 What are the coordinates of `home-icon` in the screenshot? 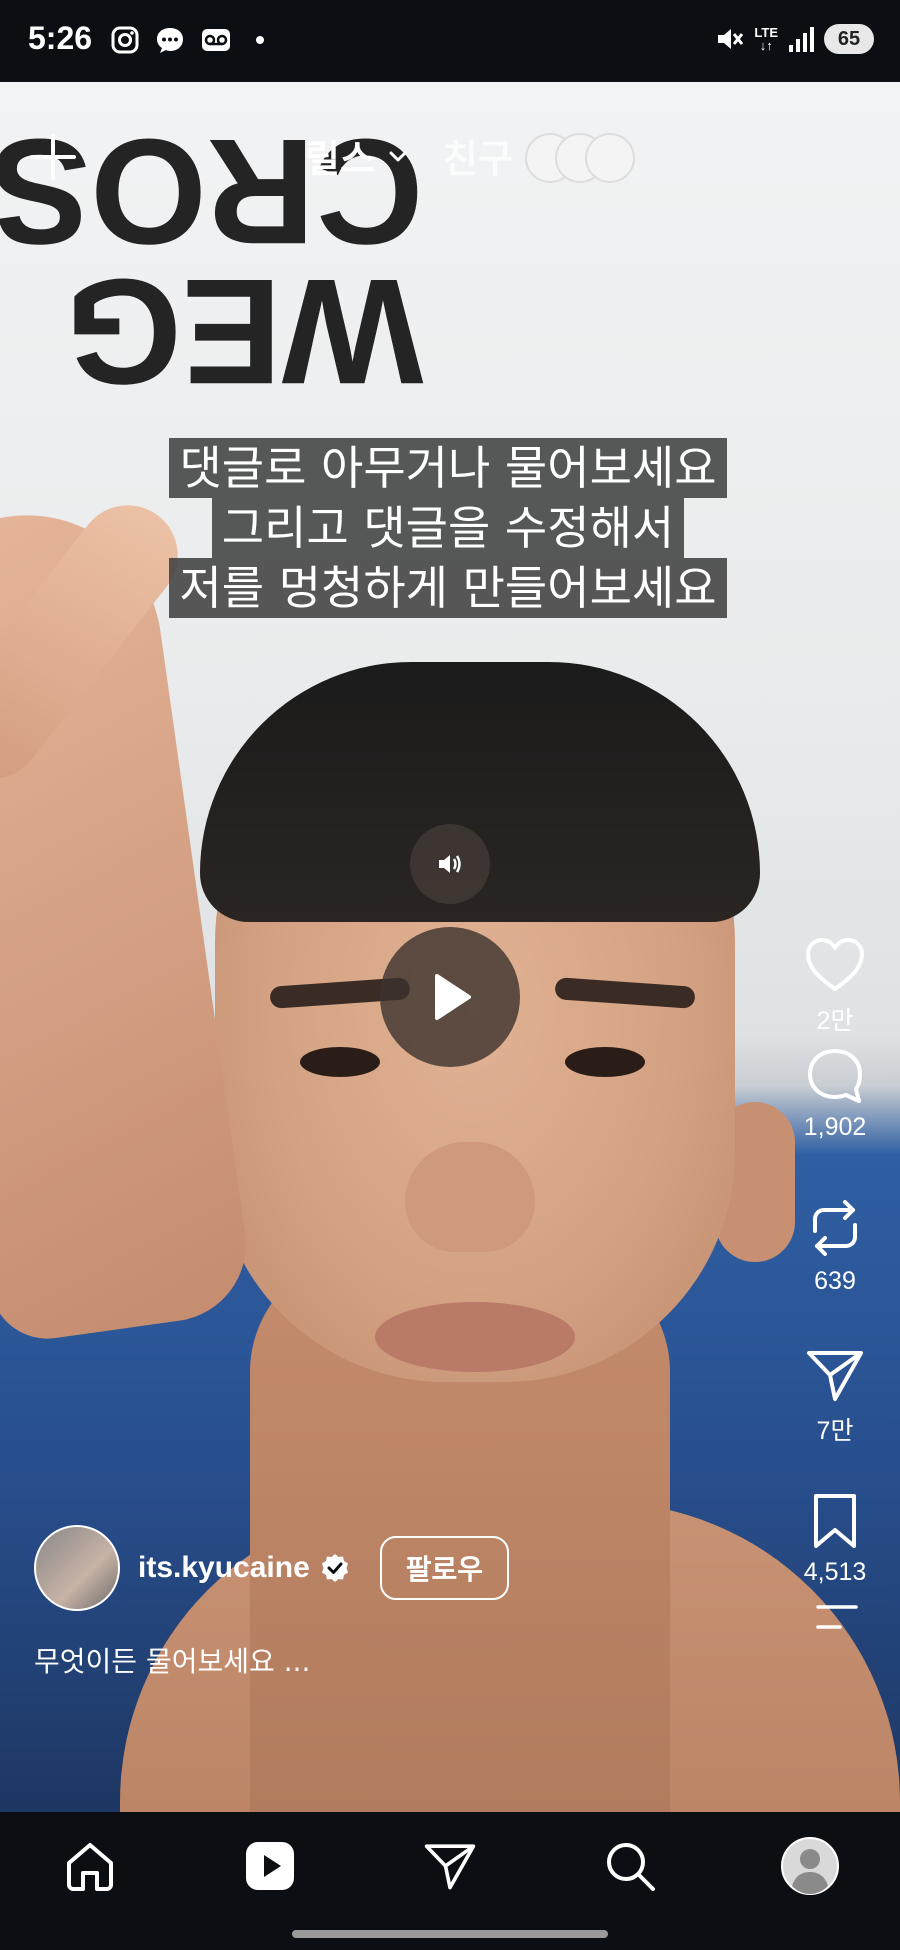 It's located at (90, 1866).